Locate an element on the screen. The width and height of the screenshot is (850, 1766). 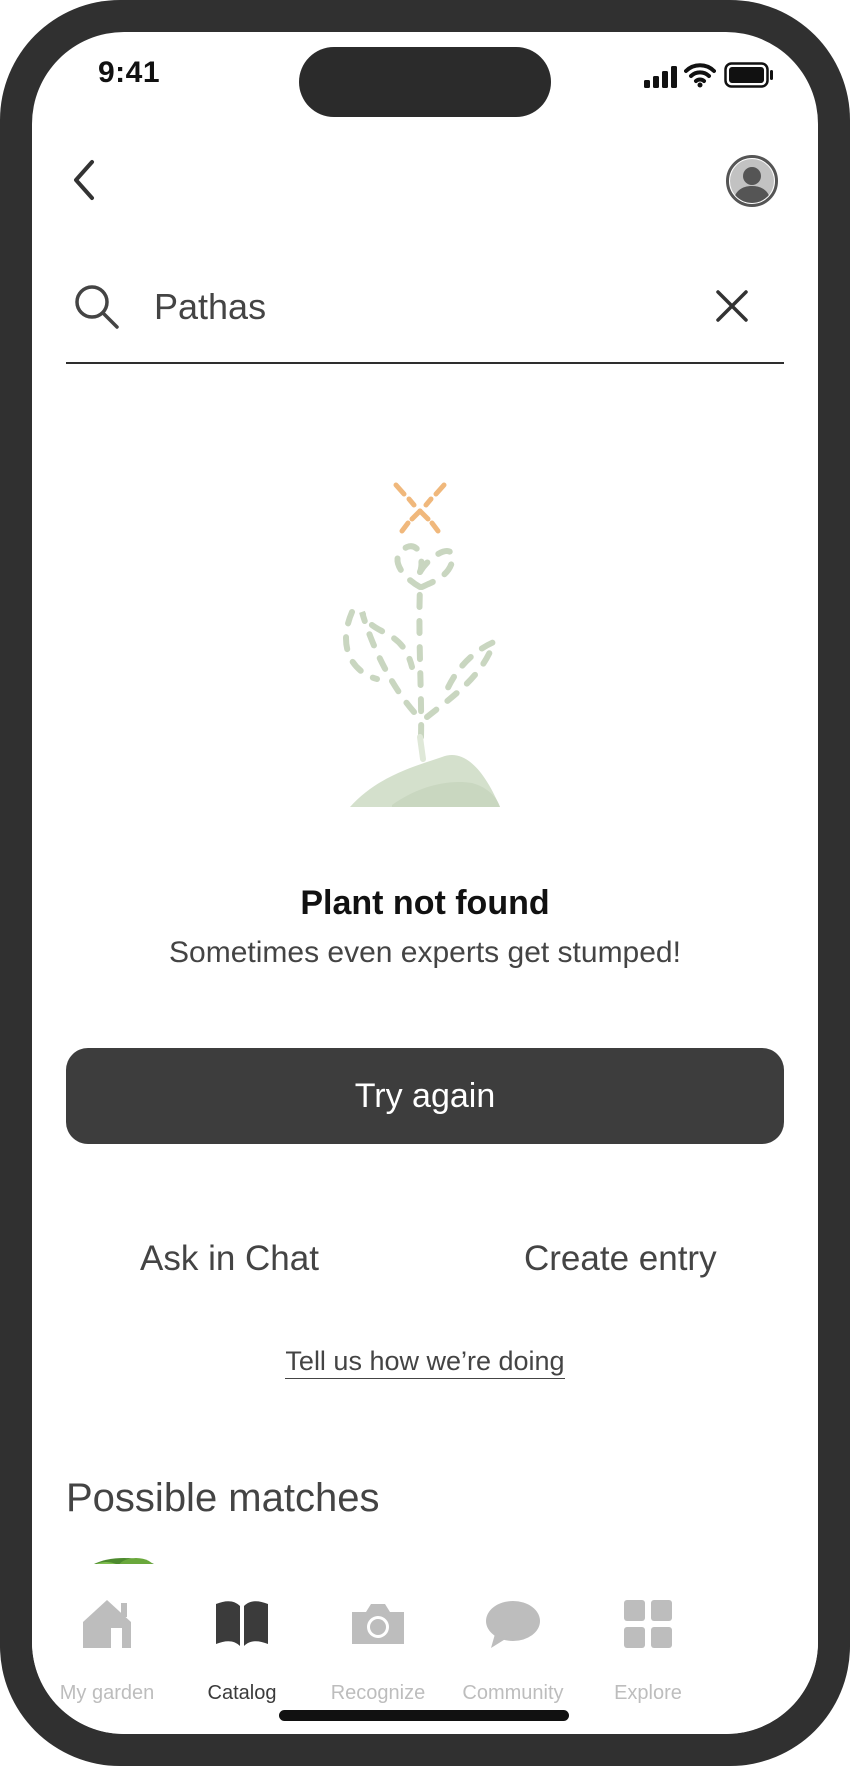
chat-bubble-icon is located at coordinates (513, 1624).